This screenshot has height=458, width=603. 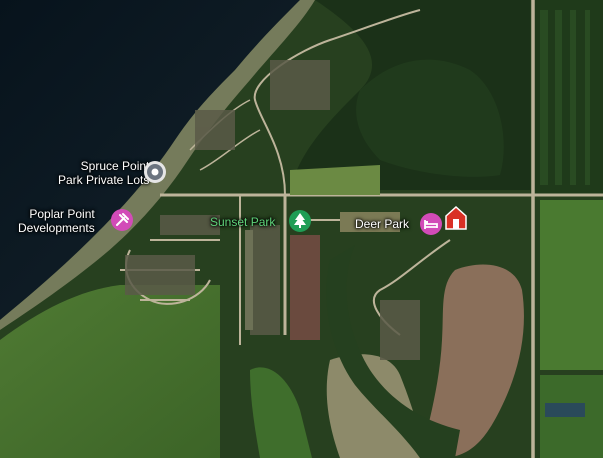 I want to click on place-label: Sunset Park, so click(x=243, y=222).